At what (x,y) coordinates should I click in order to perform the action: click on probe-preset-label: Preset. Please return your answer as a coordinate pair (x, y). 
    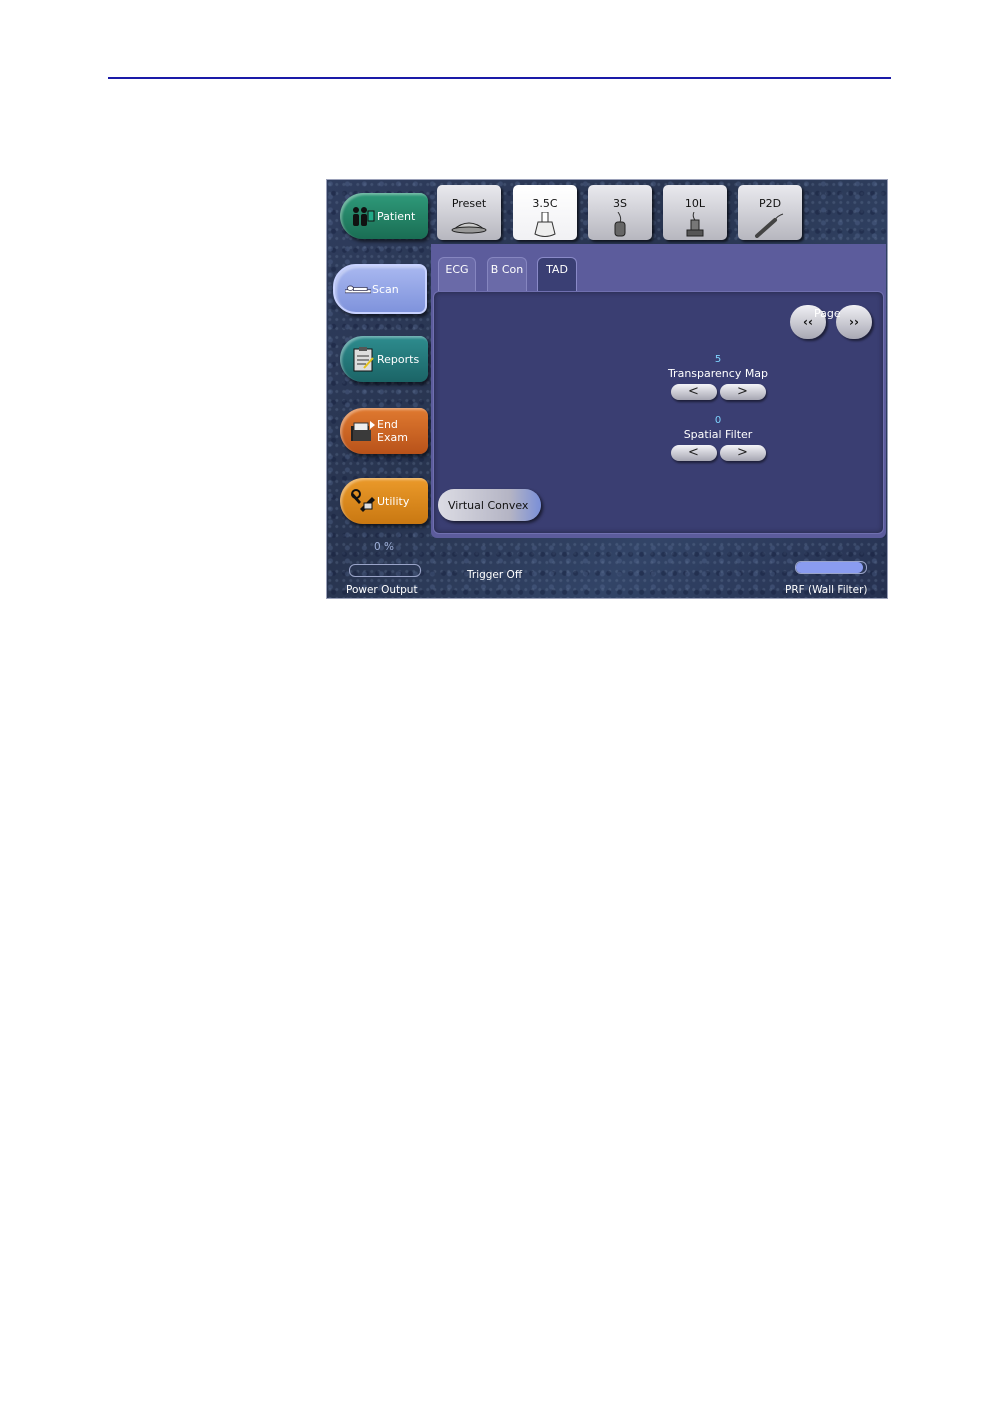
    Looking at the image, I should click on (469, 203).